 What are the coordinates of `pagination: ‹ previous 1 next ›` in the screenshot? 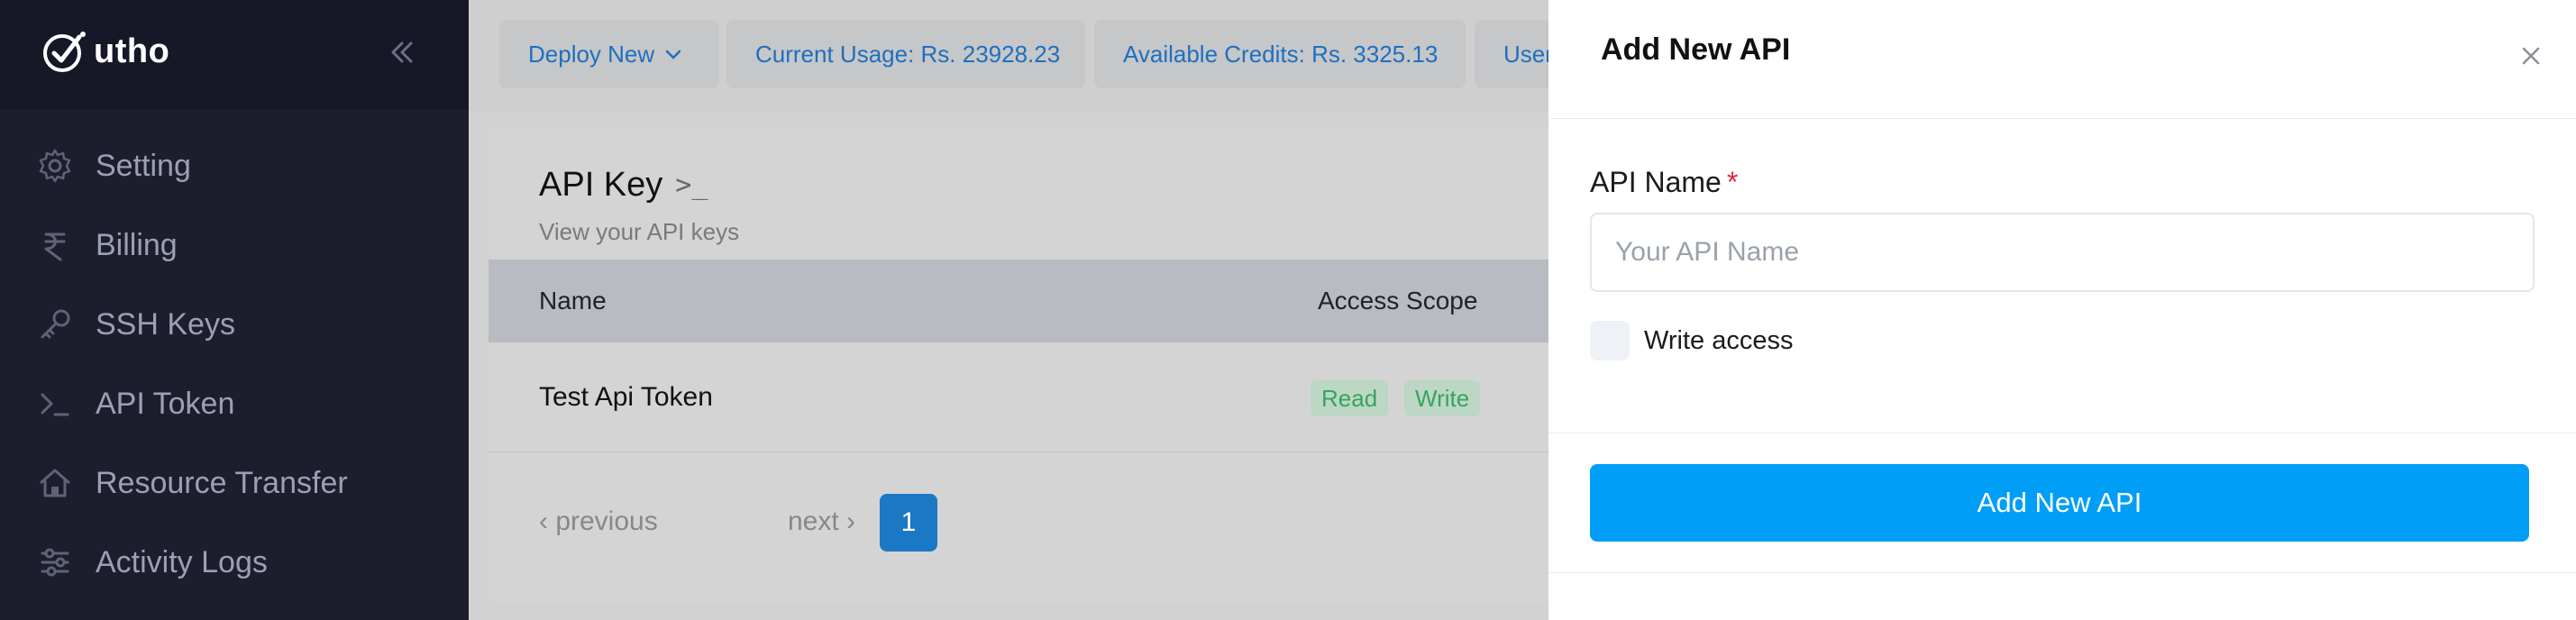 It's located at (809, 523).